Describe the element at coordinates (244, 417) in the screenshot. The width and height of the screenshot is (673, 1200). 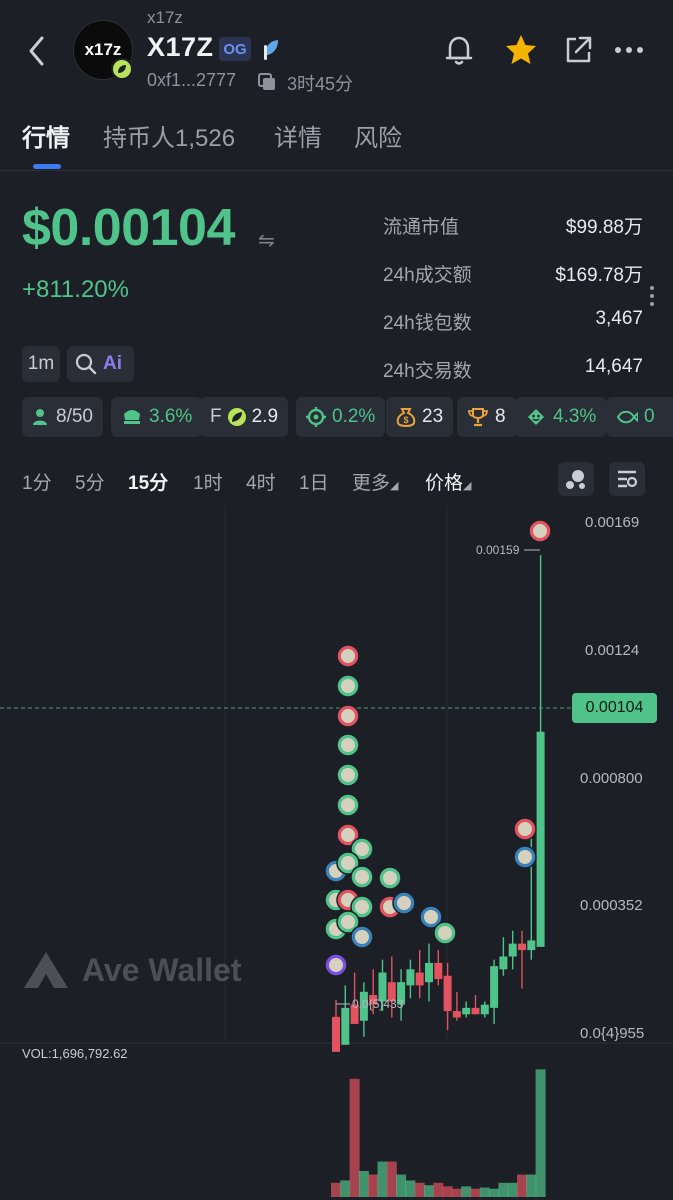
I see `chip-fee: F 2.9` at that location.